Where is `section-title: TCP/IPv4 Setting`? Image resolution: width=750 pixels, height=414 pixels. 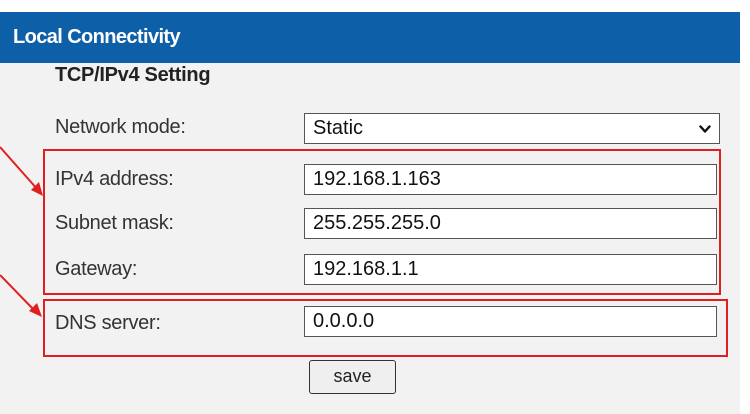
section-title: TCP/IPv4 Setting is located at coordinates (133, 75).